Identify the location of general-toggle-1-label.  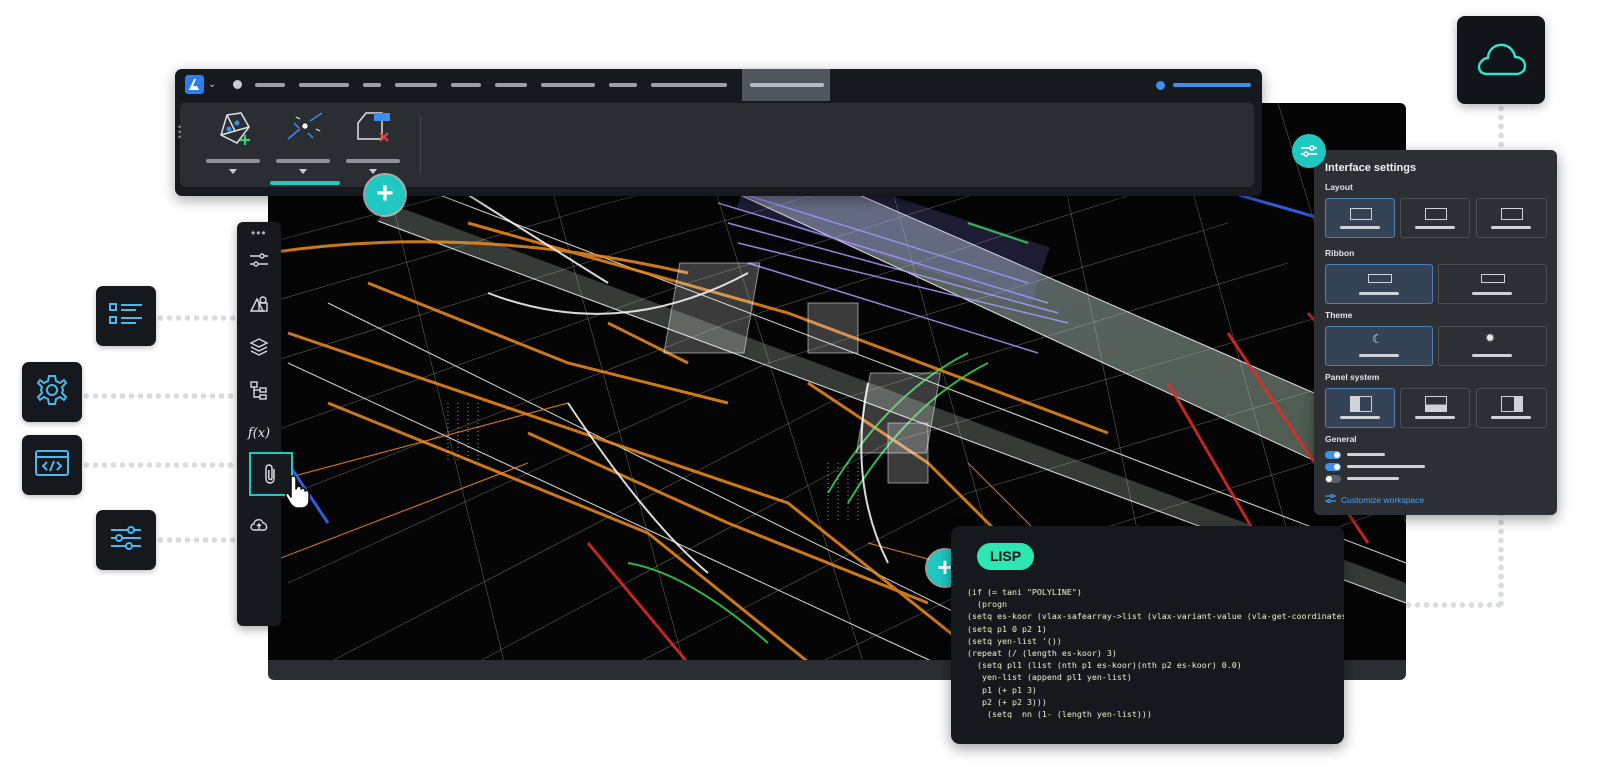
(1366, 454).